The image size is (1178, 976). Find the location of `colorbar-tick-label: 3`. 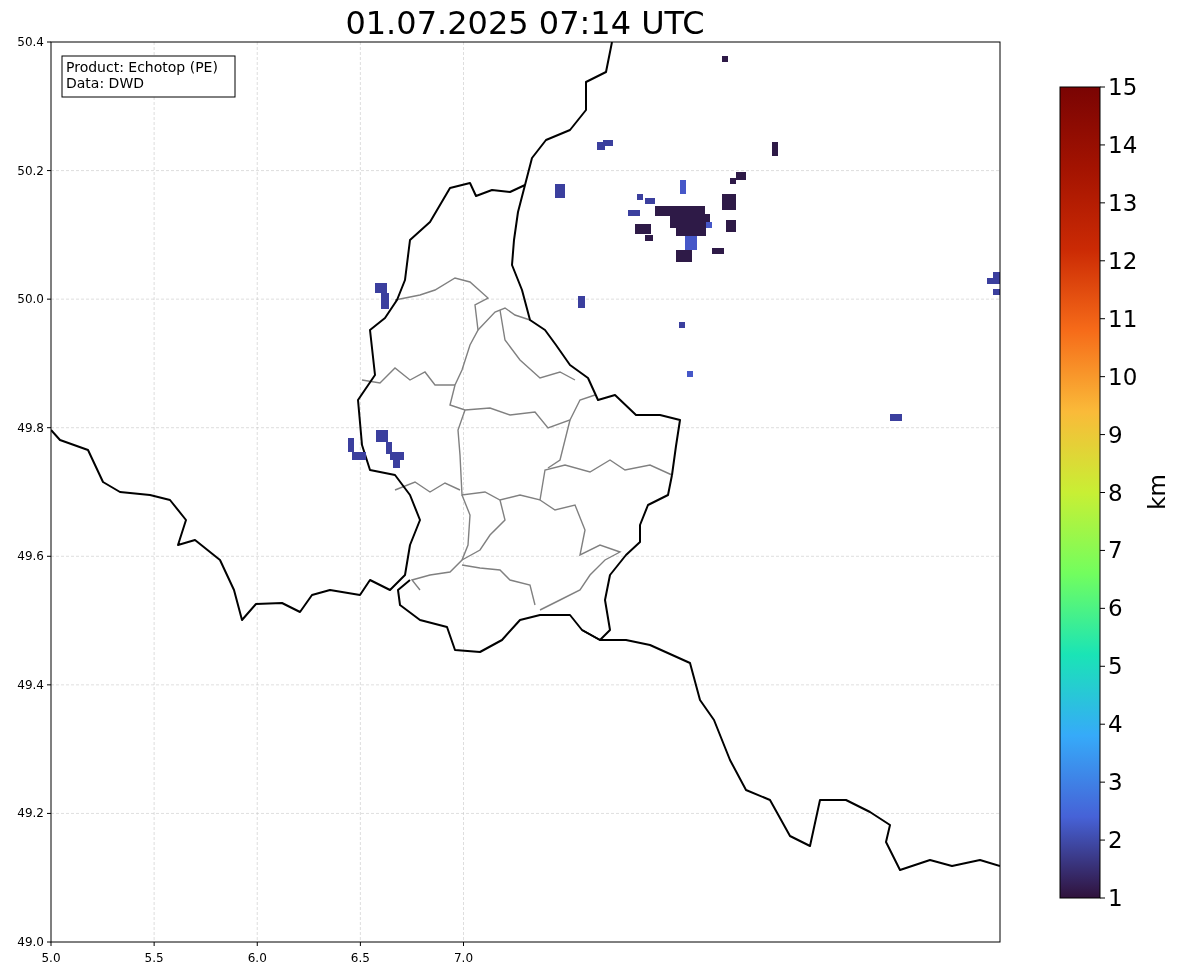

colorbar-tick-label: 3 is located at coordinates (1115, 782).